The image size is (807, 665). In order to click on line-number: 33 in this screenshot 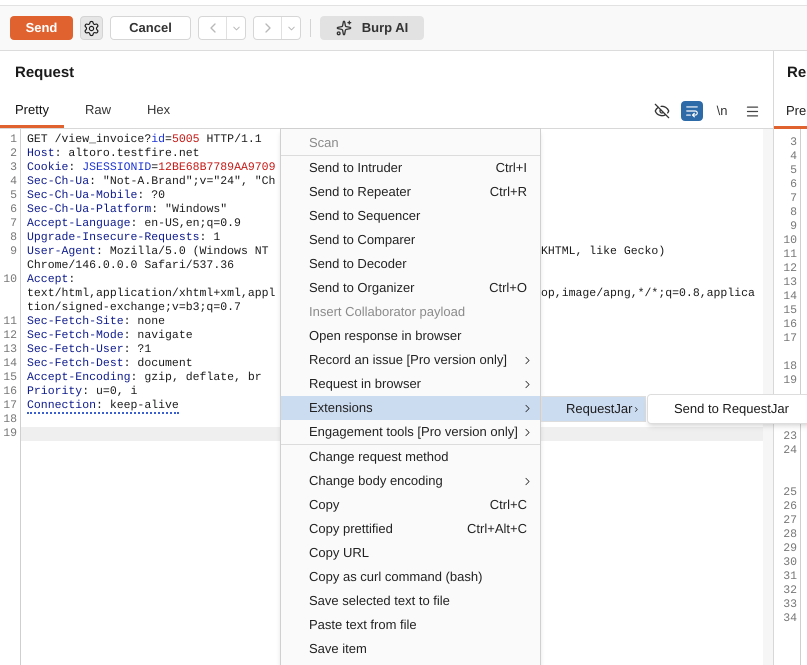, I will do `click(790, 604)`.